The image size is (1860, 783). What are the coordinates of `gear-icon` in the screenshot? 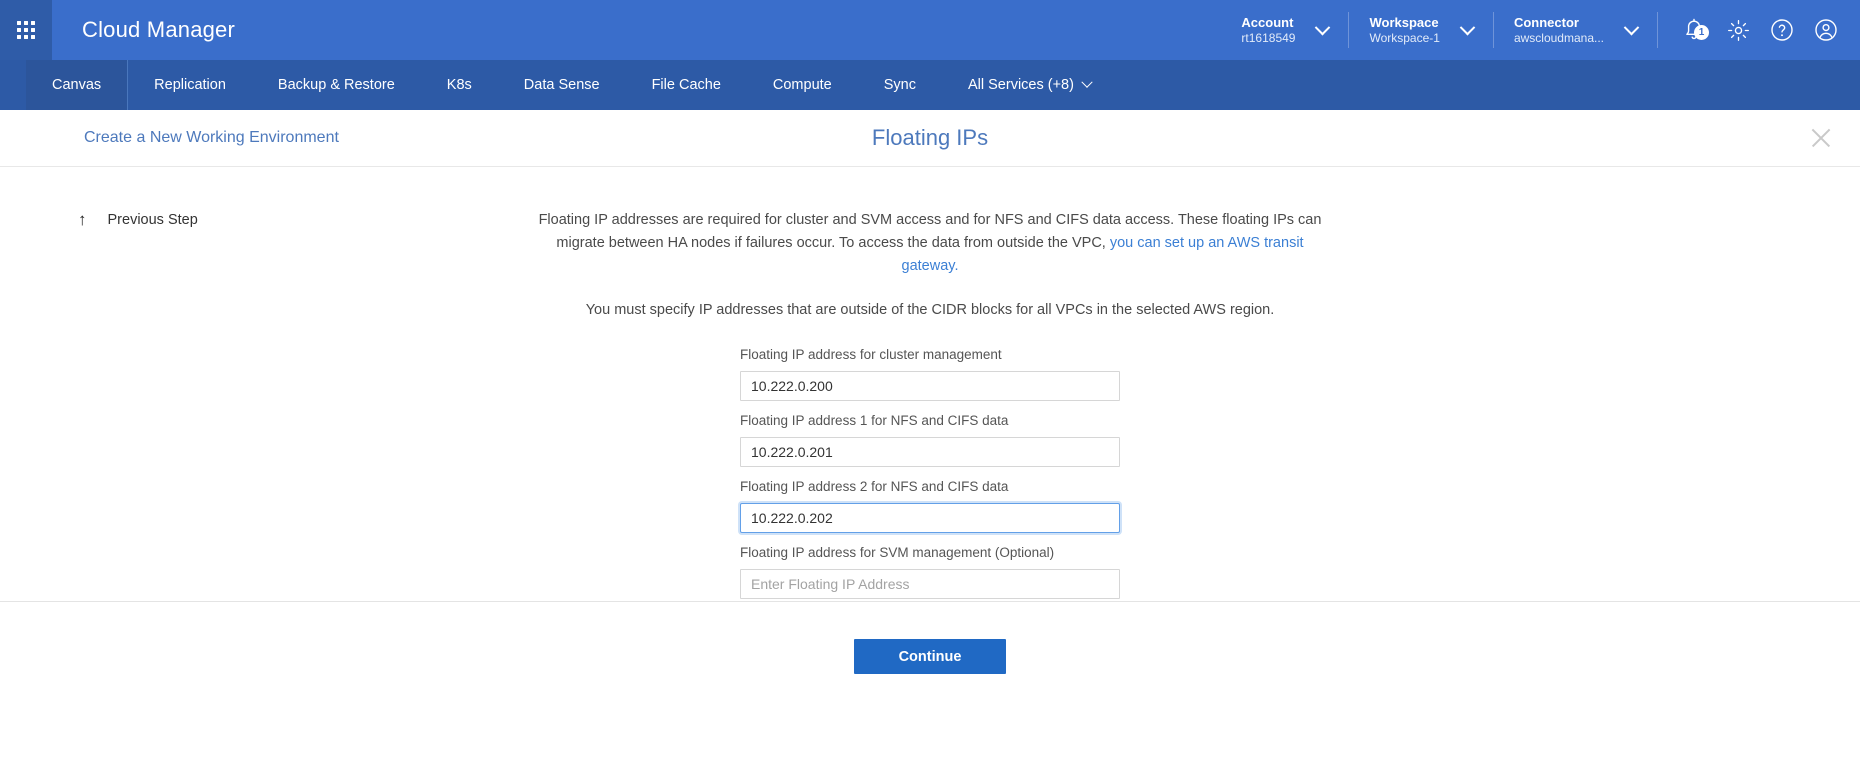 It's located at (1738, 30).